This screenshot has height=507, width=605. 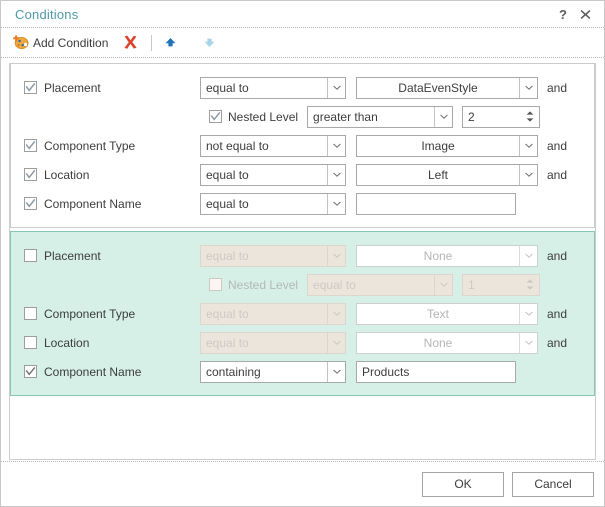 I want to click on toolbar: Add Condition, so click(x=302, y=43).